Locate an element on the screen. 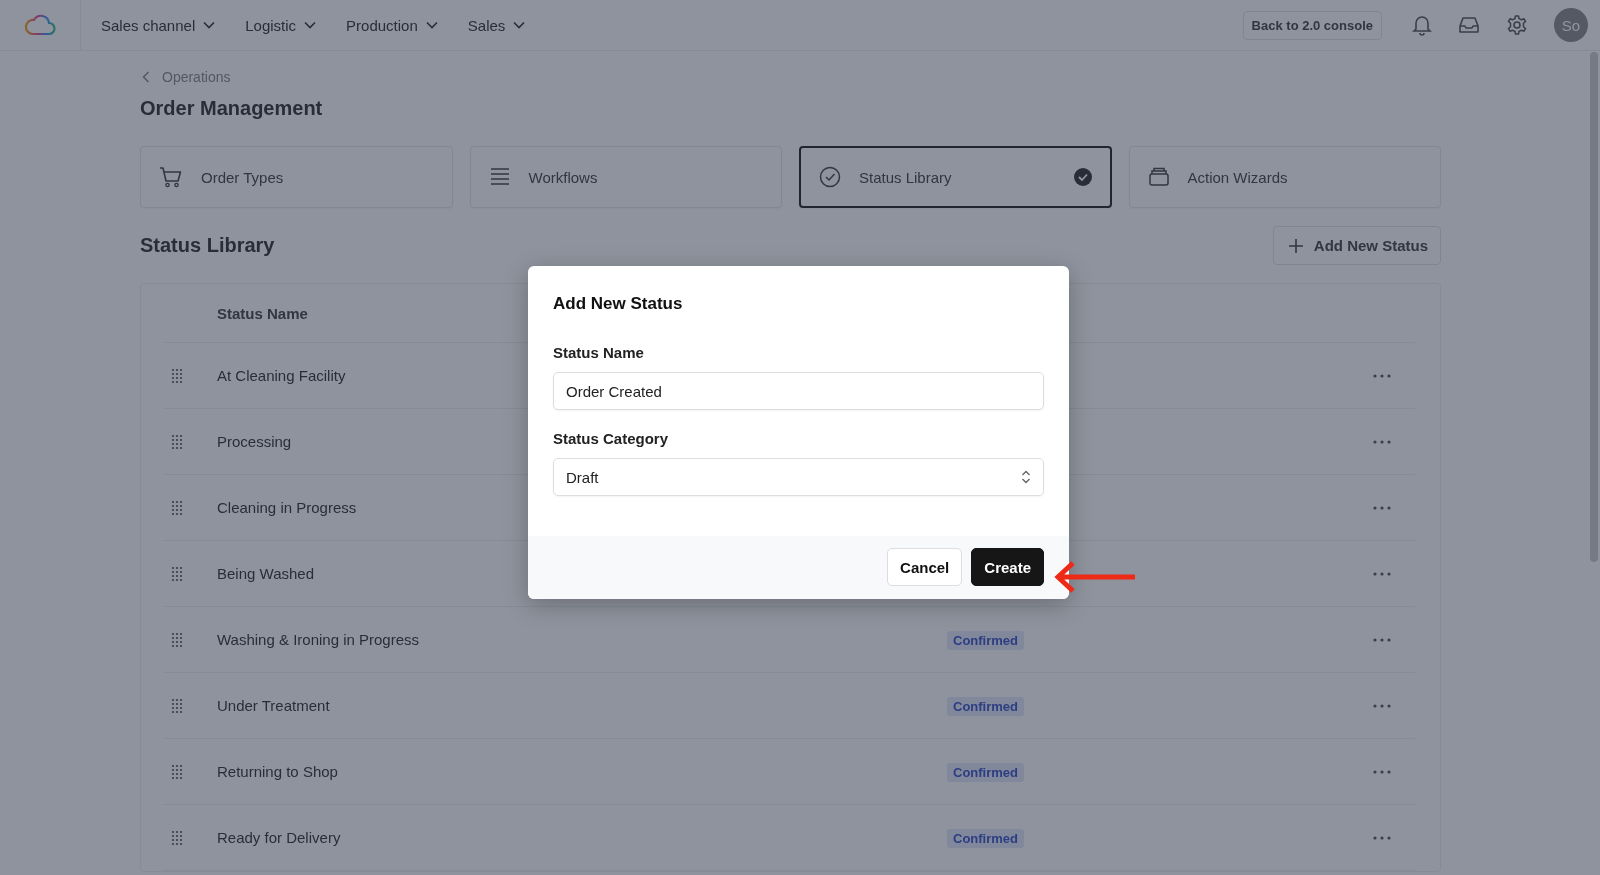  status-name-cell: Under Treatment is located at coordinates (273, 705).